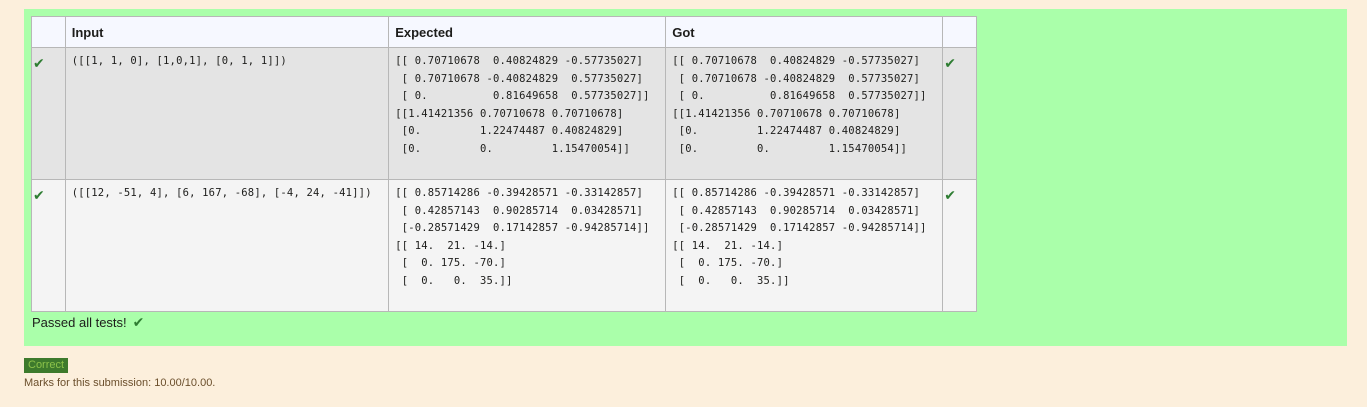 This screenshot has height=407, width=1367. What do you see at coordinates (120, 383) in the screenshot?
I see `marks-text: Marks for this submission: 10.00/10.00.` at bounding box center [120, 383].